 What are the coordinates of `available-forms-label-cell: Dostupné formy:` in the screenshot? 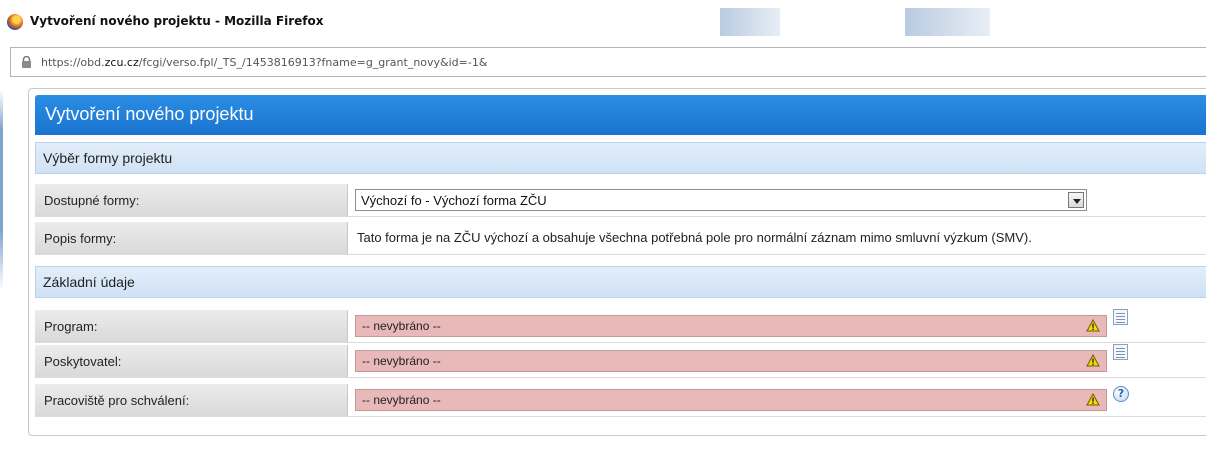 It's located at (191, 200).